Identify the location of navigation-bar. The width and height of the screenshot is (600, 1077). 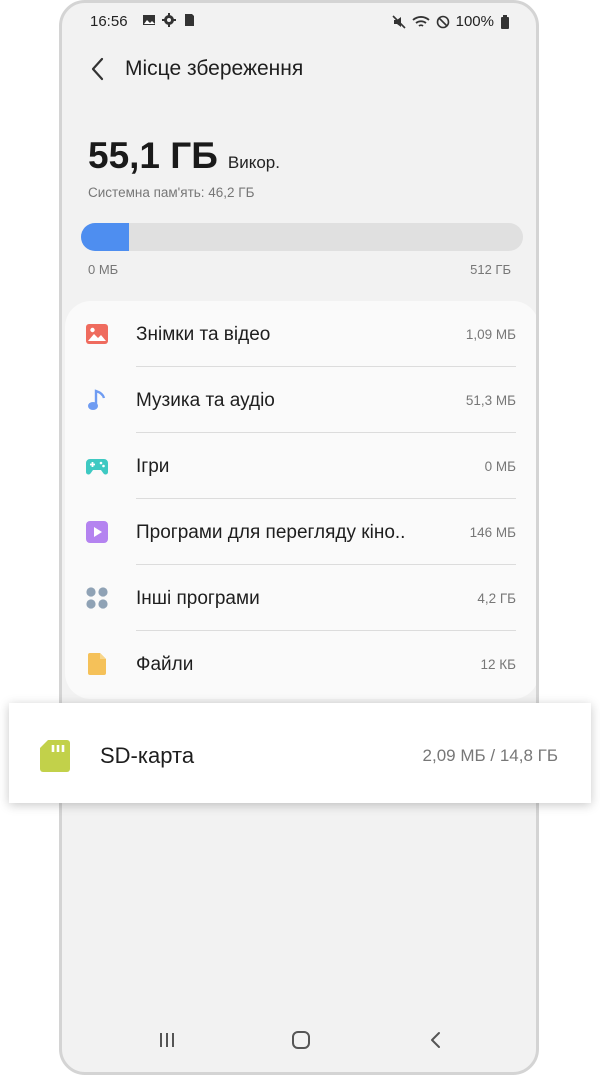
(299, 1040).